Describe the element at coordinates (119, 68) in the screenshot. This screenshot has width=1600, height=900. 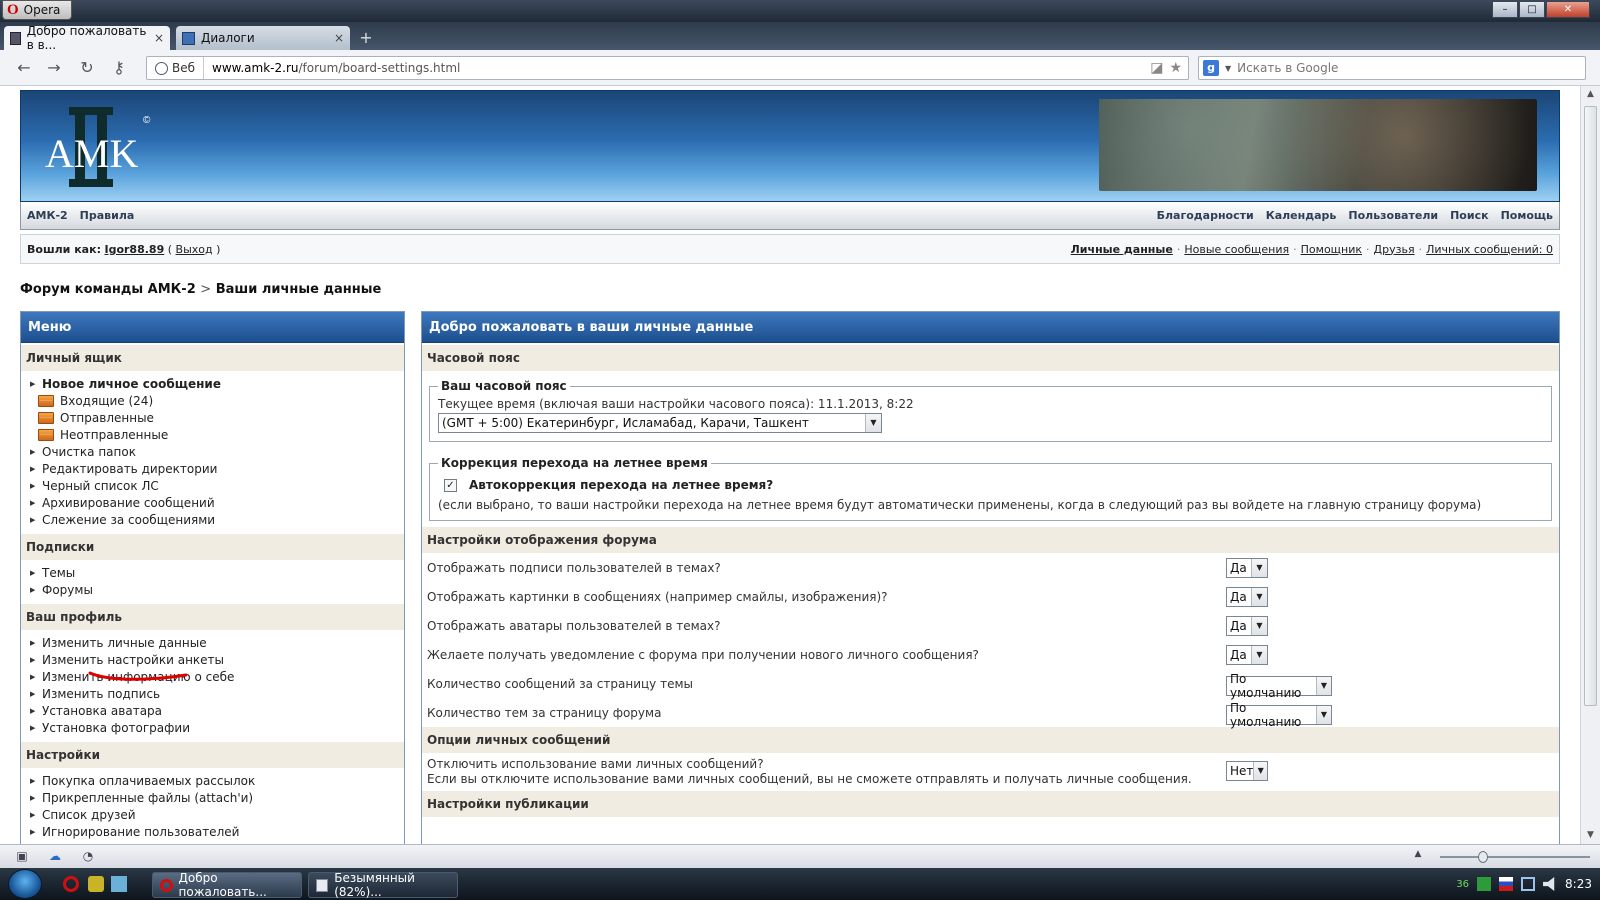
I see `wand-key-icon: ⚷` at that location.